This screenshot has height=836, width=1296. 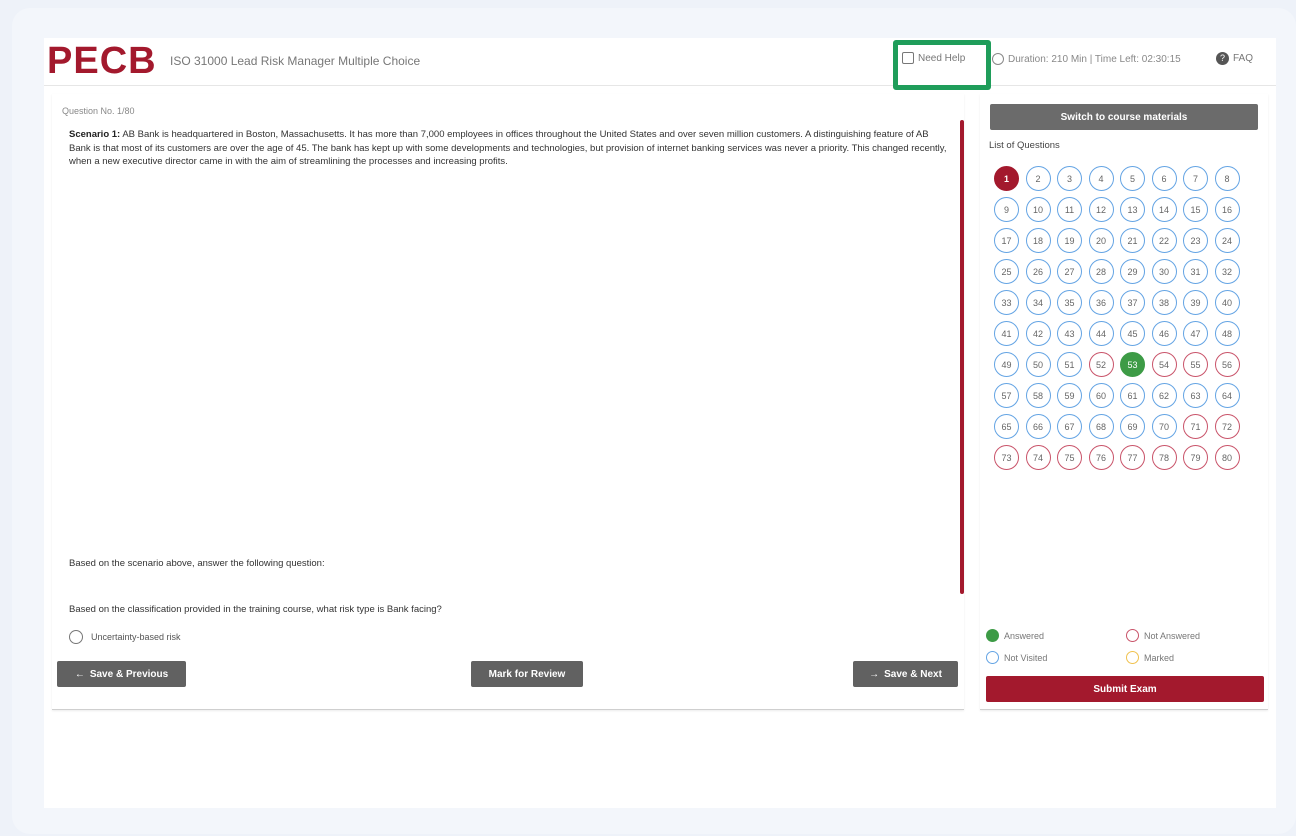 What do you see at coordinates (1164, 240) in the screenshot?
I see `question-button-22: 22` at bounding box center [1164, 240].